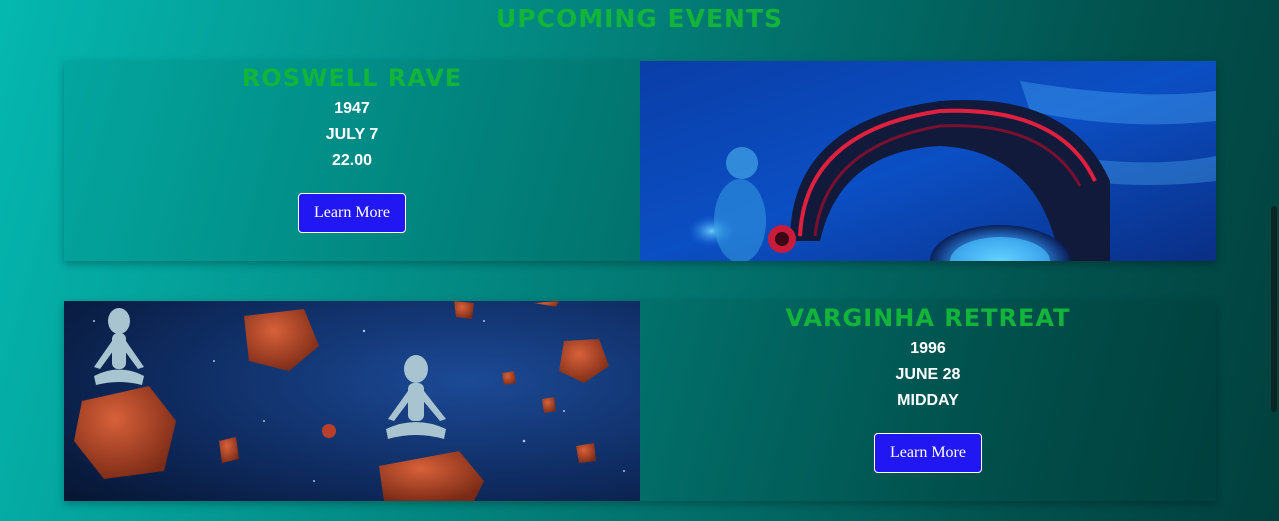  What do you see at coordinates (639, 18) in the screenshot?
I see `section-title: UPCOMING EVENTS` at bounding box center [639, 18].